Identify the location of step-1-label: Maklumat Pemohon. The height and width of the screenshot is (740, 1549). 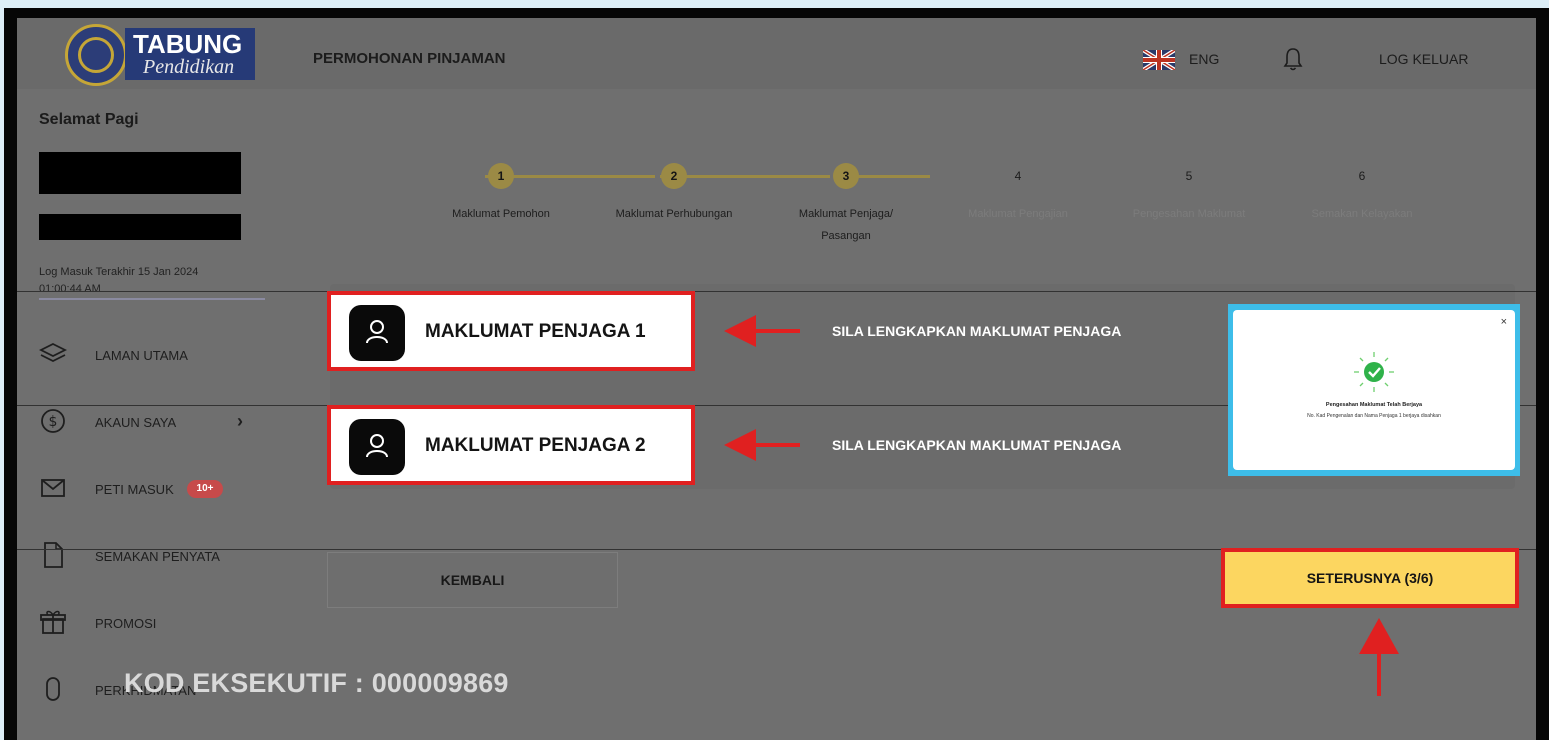
(501, 214).